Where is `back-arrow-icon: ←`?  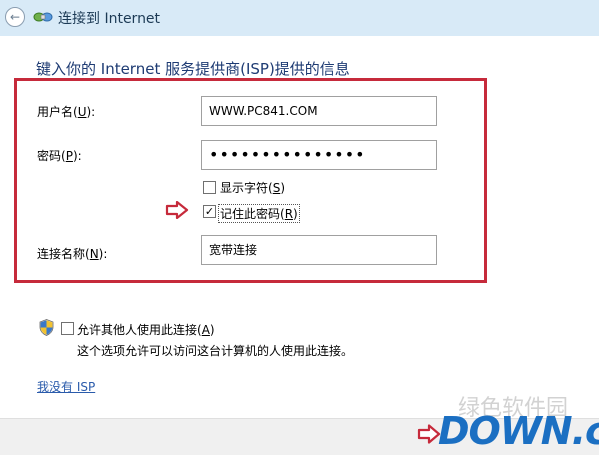 back-arrow-icon: ← is located at coordinates (15, 17).